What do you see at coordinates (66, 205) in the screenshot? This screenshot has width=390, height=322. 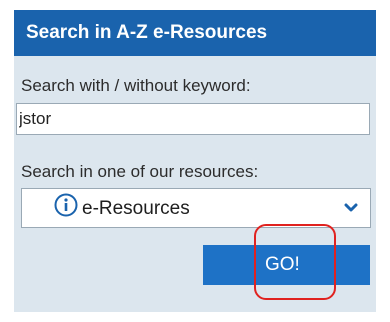 I see `info-icon` at bounding box center [66, 205].